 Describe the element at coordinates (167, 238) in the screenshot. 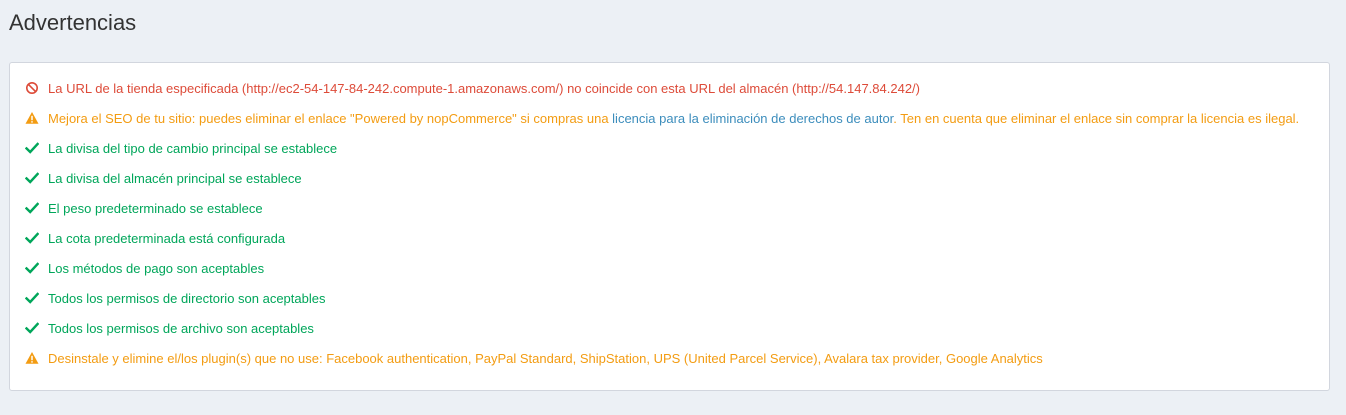

I see `warning-text: La cota predeterminada está configurada` at that location.